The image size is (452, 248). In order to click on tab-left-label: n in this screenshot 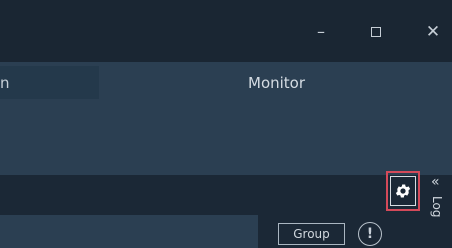, I will do `click(5, 83)`.